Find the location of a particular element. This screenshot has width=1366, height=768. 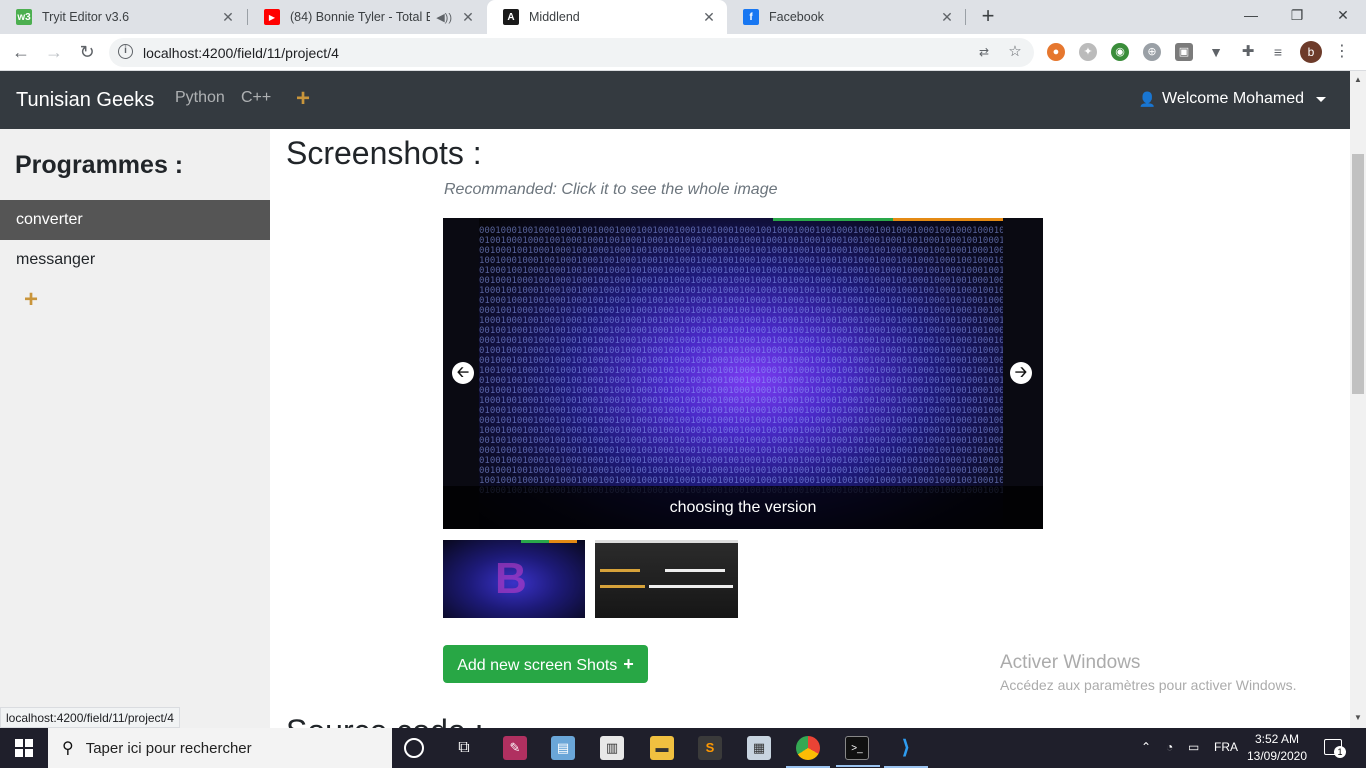

media-control-icon: ≡ is located at coordinates (1278, 52).